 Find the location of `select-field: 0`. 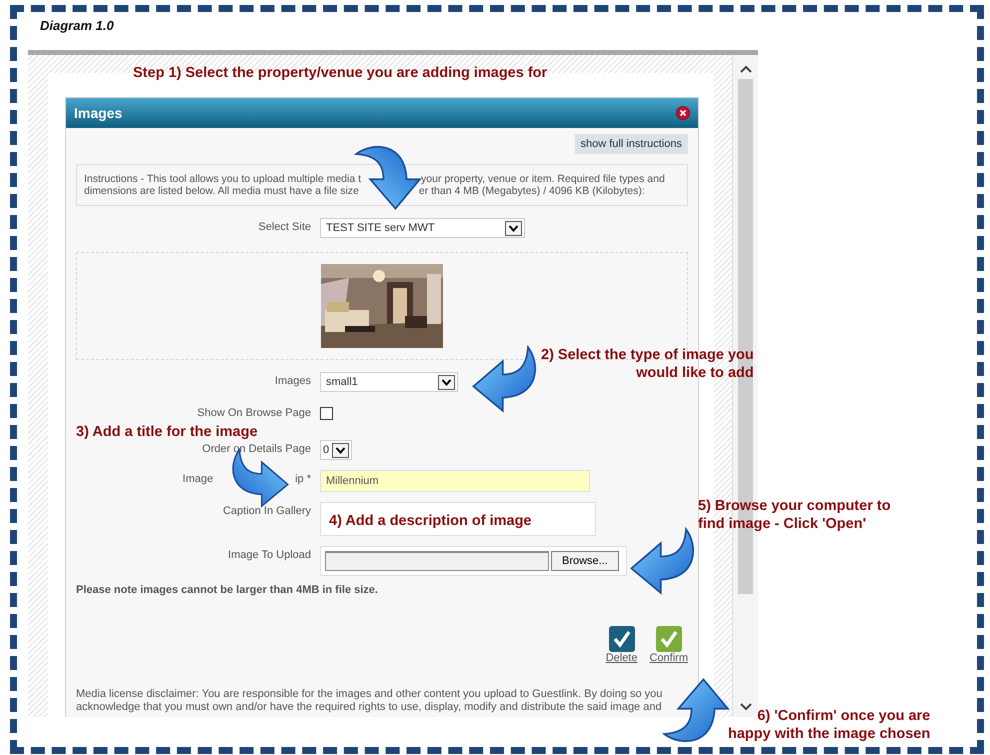

select-field: 0 is located at coordinates (336, 450).